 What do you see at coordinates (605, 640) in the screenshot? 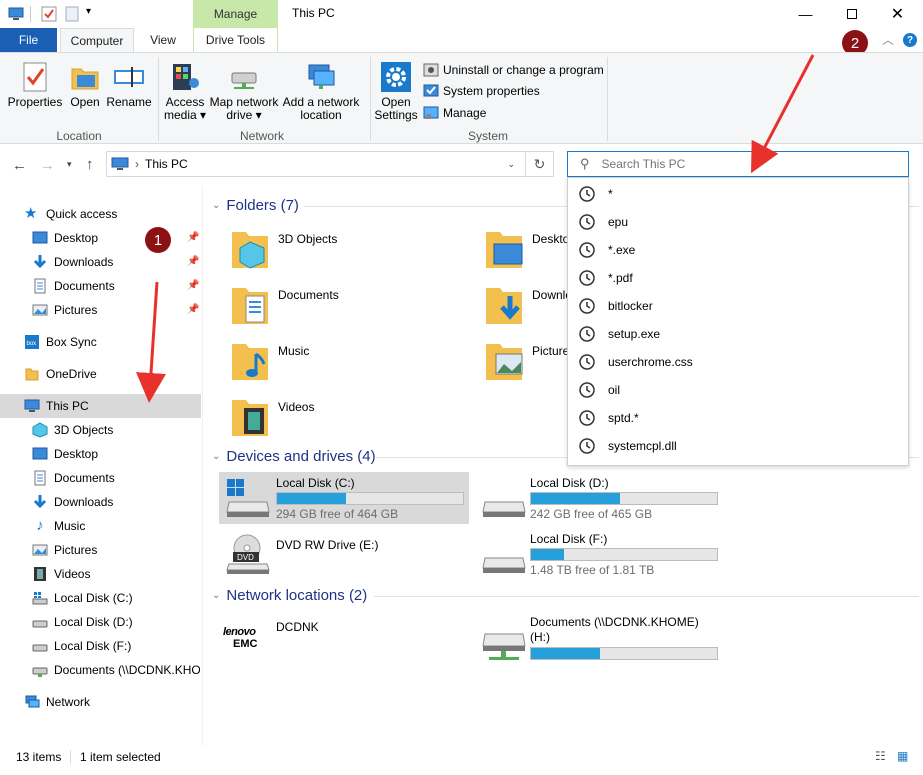
I see `network-location-documents: Documents (\\DCDNK.KHOME) (H:)` at bounding box center [605, 640].